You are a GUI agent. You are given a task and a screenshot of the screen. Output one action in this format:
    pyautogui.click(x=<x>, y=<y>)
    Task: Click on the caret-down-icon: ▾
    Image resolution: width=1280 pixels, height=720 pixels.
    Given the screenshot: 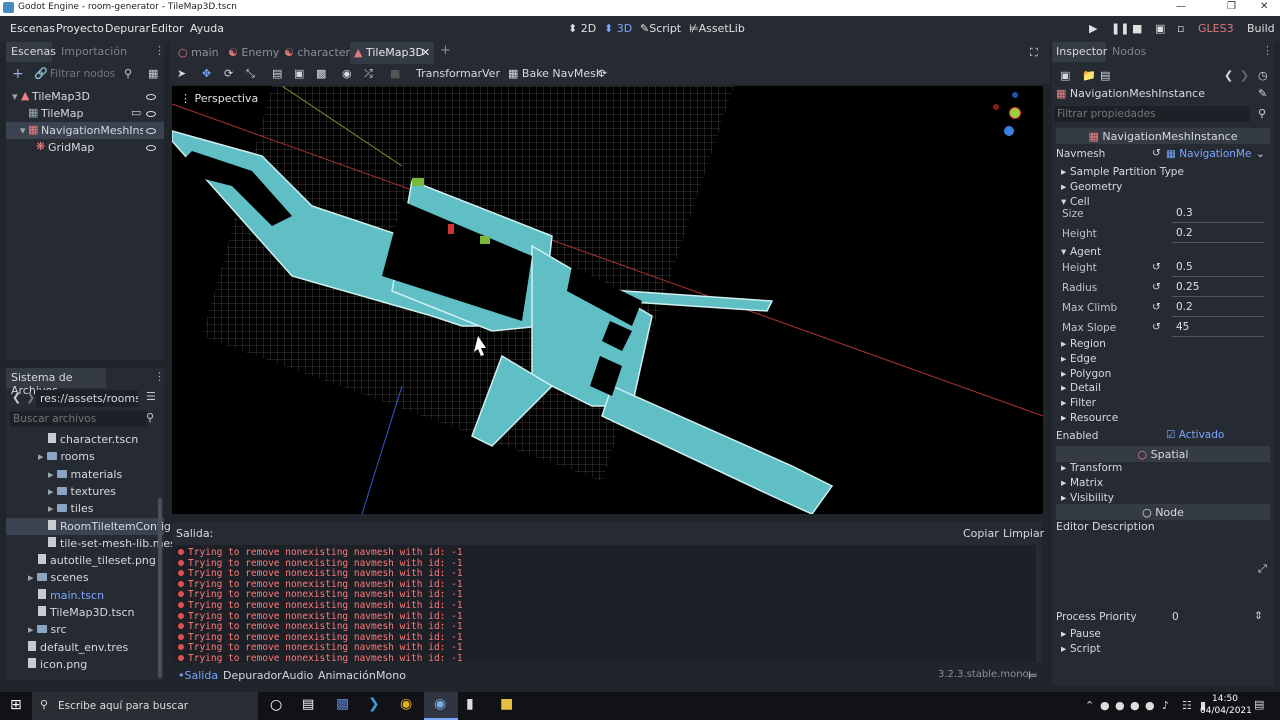 What is the action you would take?
    pyautogui.click(x=23, y=130)
    